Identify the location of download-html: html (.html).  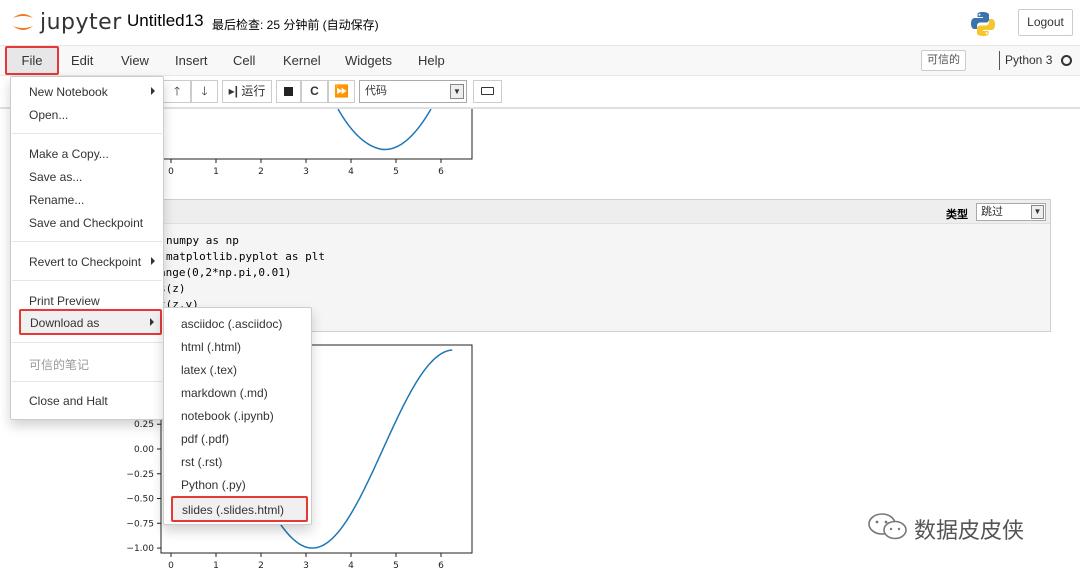
(211, 347).